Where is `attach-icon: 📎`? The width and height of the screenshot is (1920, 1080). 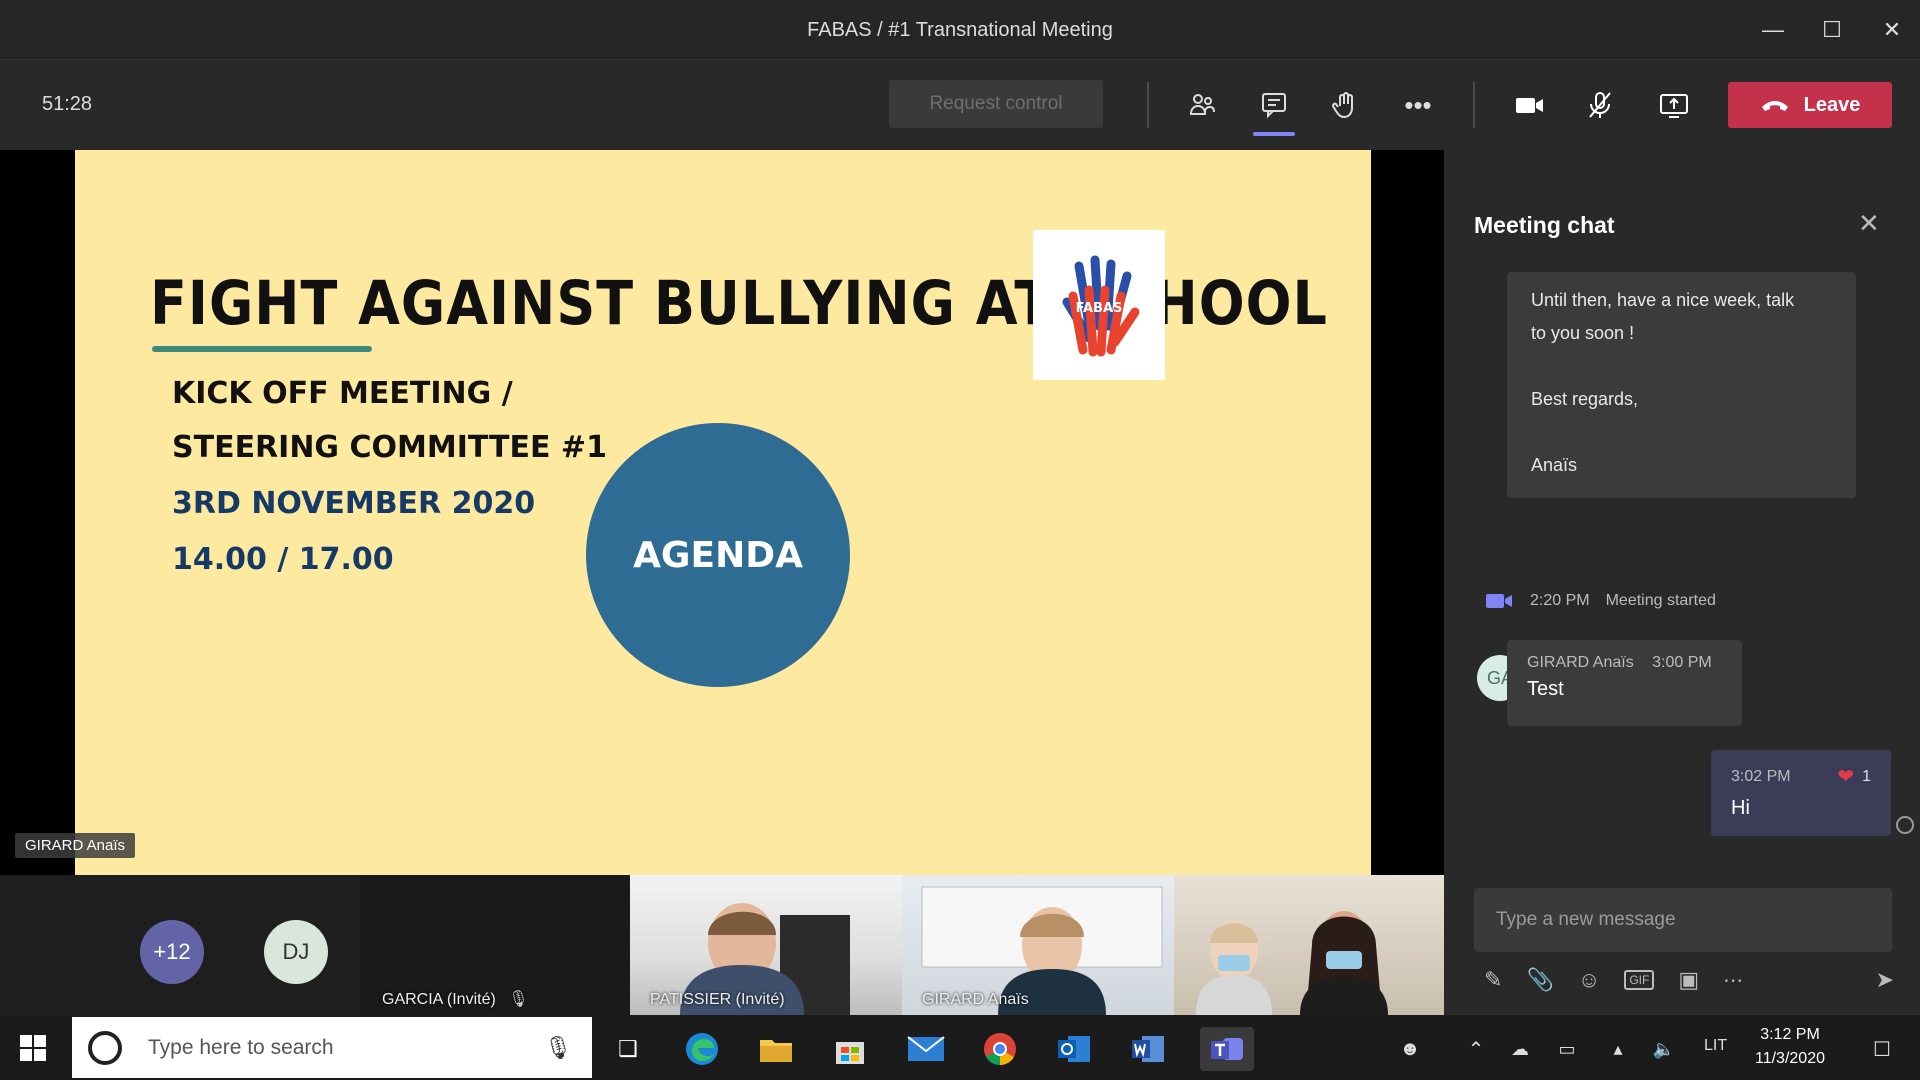 attach-icon: 📎 is located at coordinates (1539, 980).